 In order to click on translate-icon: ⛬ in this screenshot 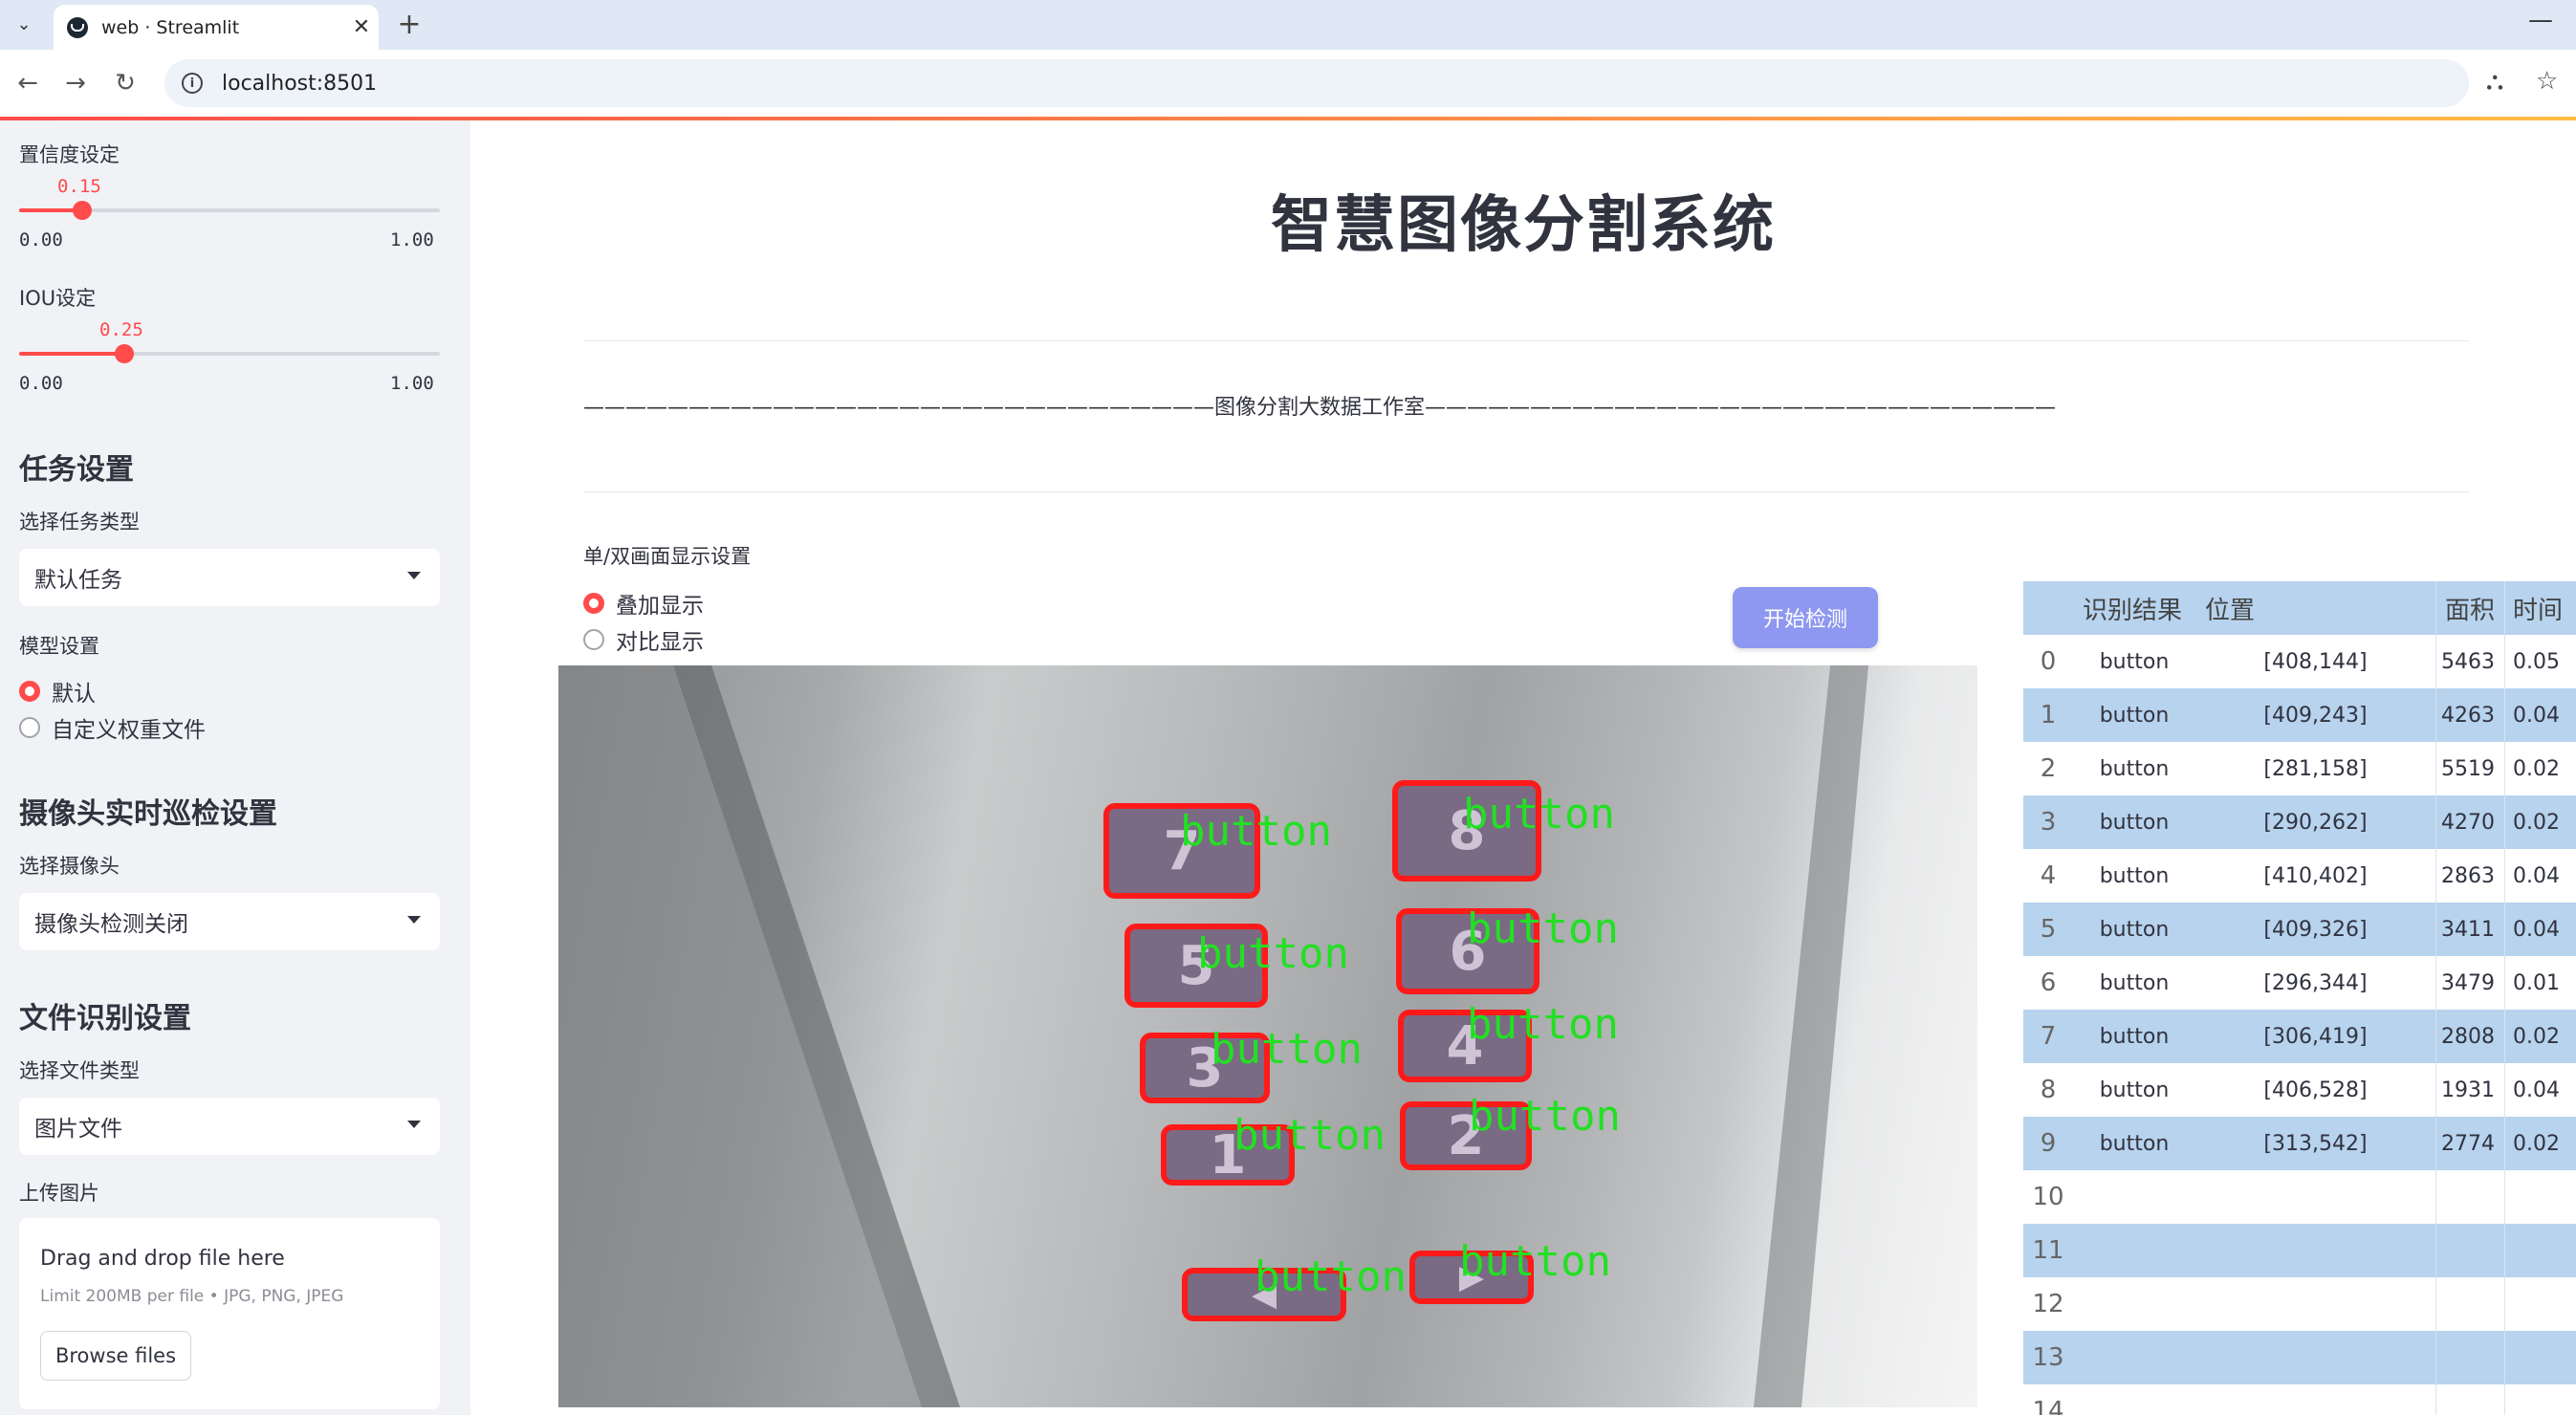, I will do `click(2494, 82)`.